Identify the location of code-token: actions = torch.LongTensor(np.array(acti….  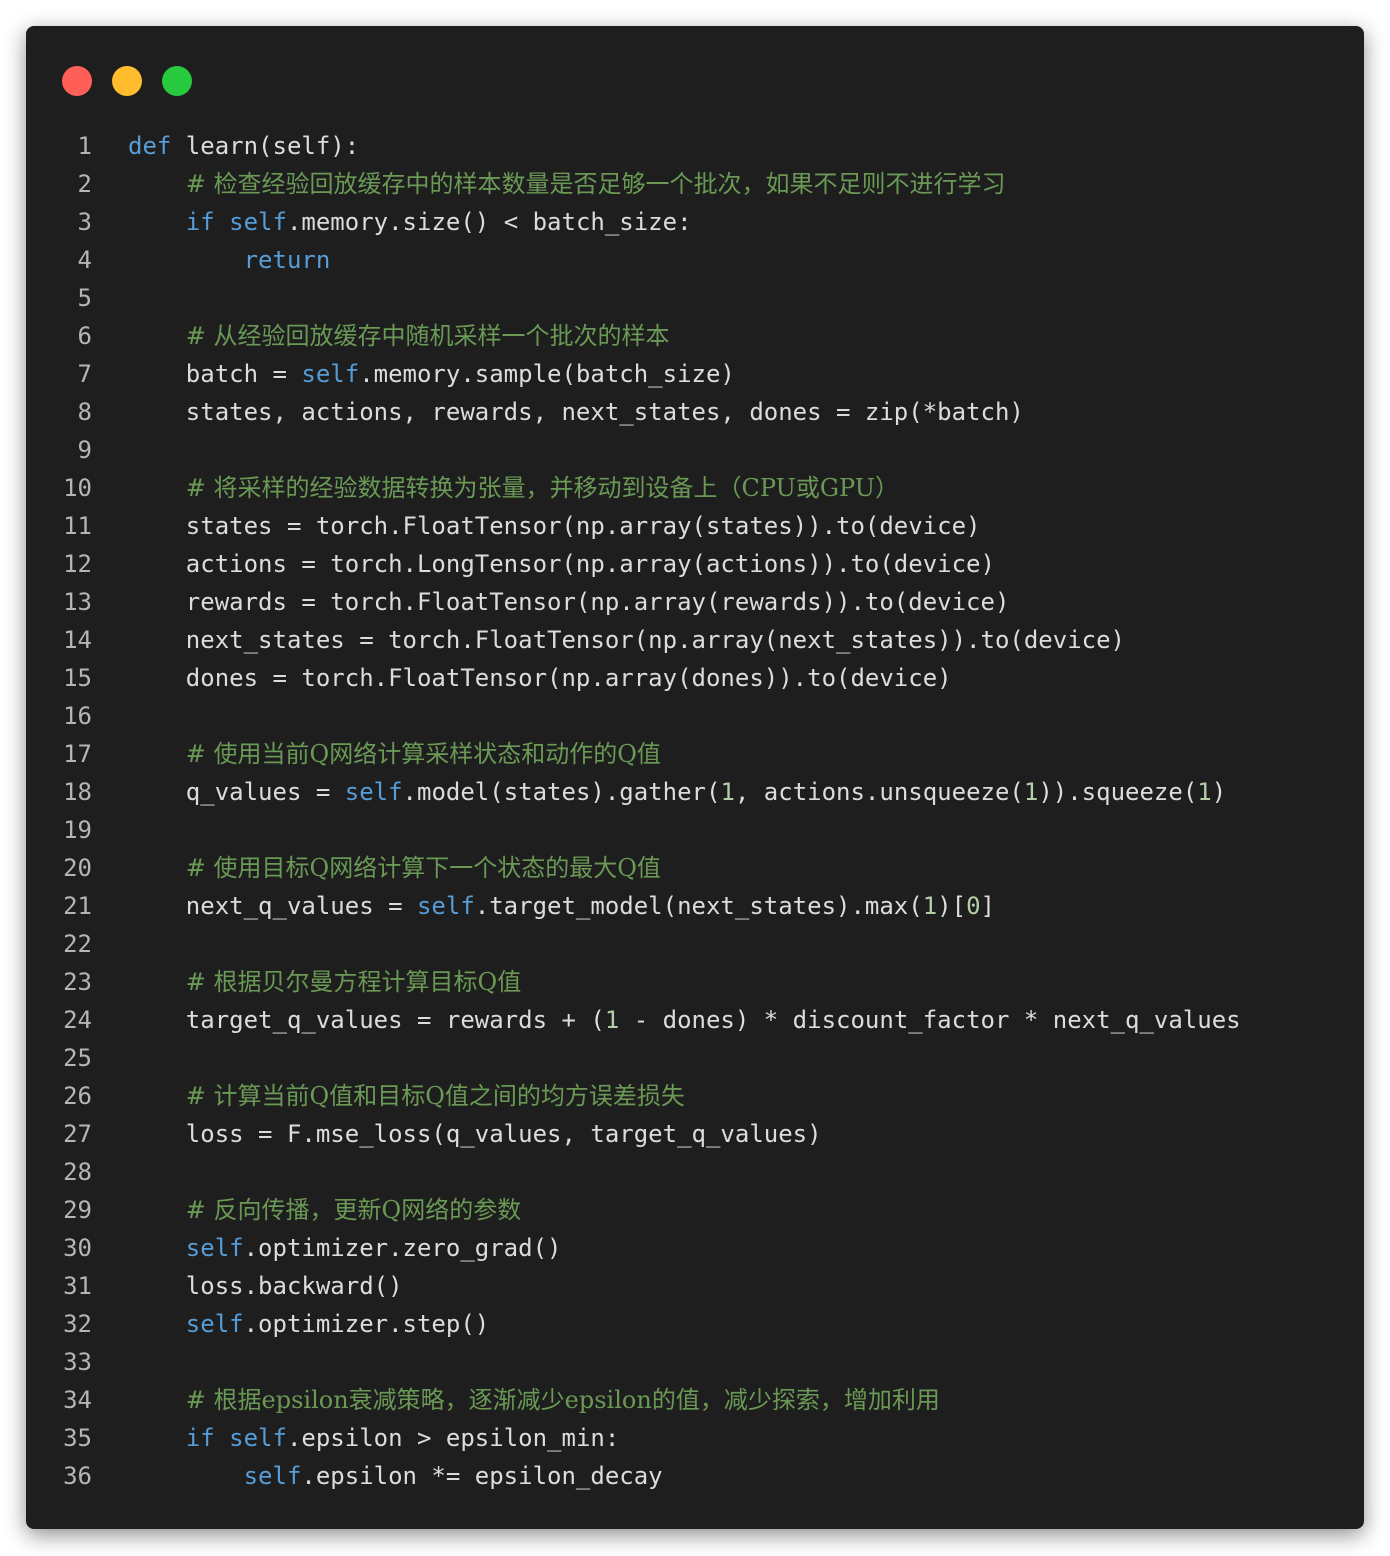
(561, 564).